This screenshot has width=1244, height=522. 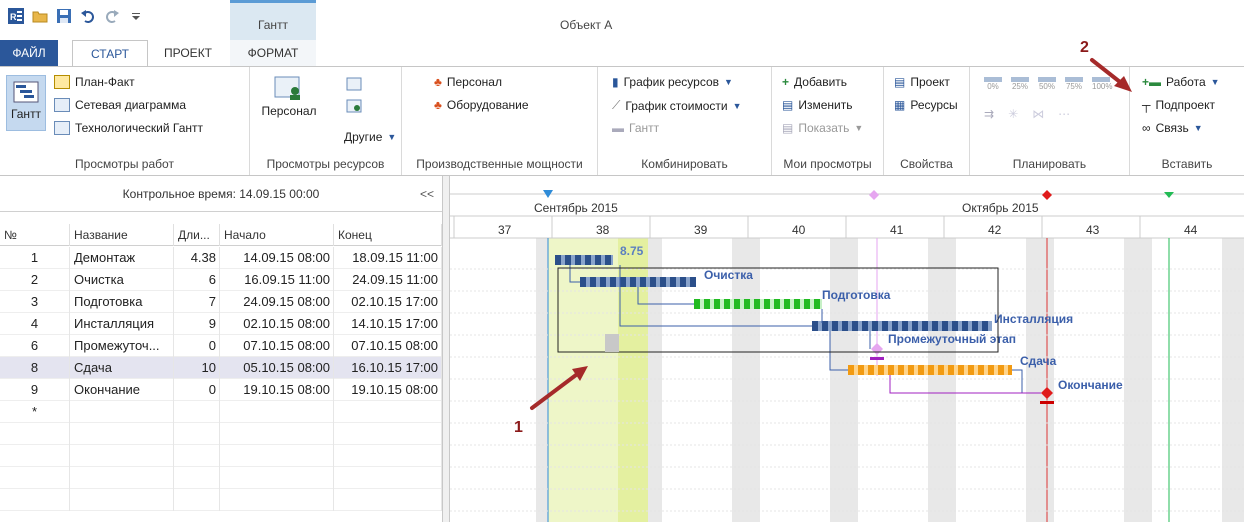 I want to click on cell-dur: 6, so click(x=197, y=280).